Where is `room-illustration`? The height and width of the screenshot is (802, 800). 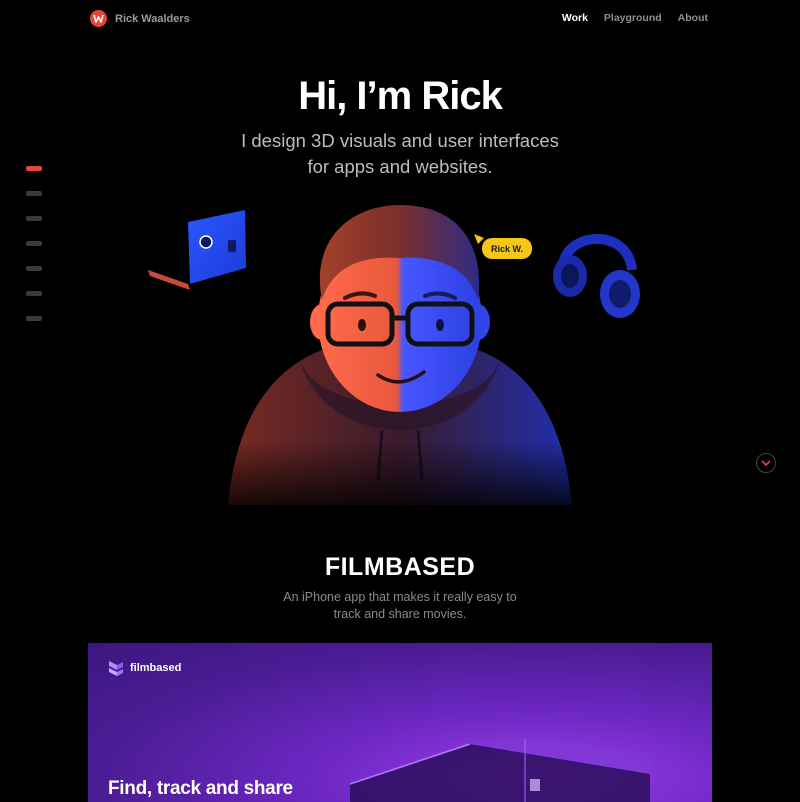
room-illustration is located at coordinates (500, 770).